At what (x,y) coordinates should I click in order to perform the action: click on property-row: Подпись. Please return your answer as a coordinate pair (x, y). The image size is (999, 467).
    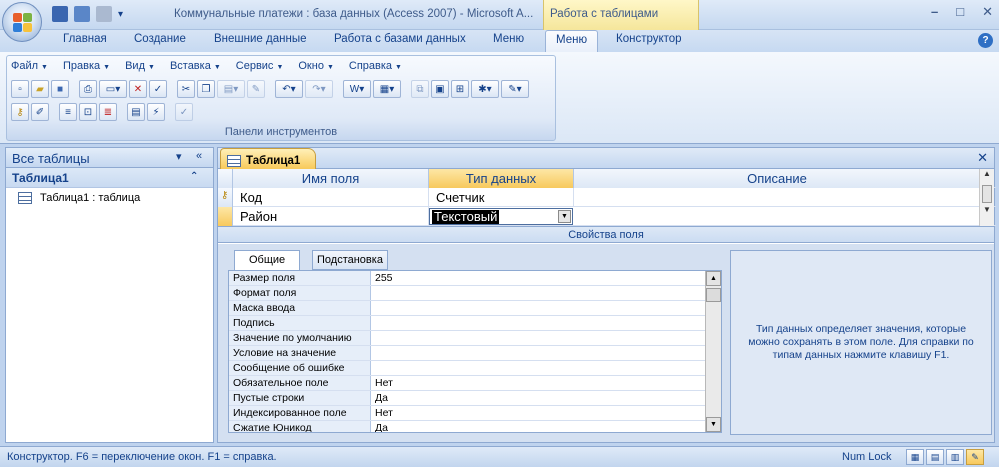
    Looking at the image, I should click on (475, 323).